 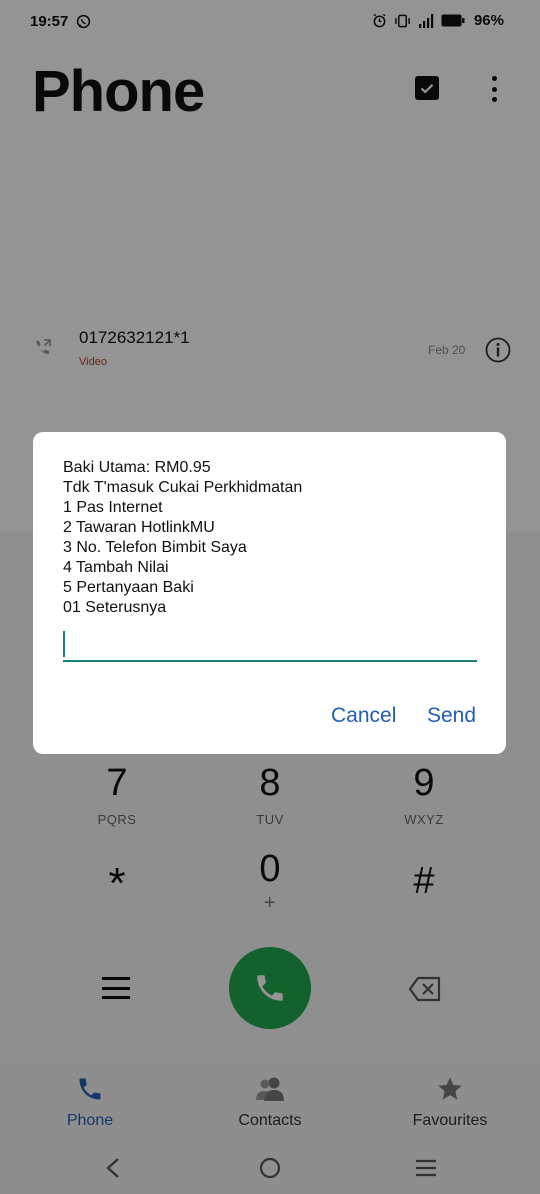 I want to click on ussd-response-input, so click(x=270, y=645).